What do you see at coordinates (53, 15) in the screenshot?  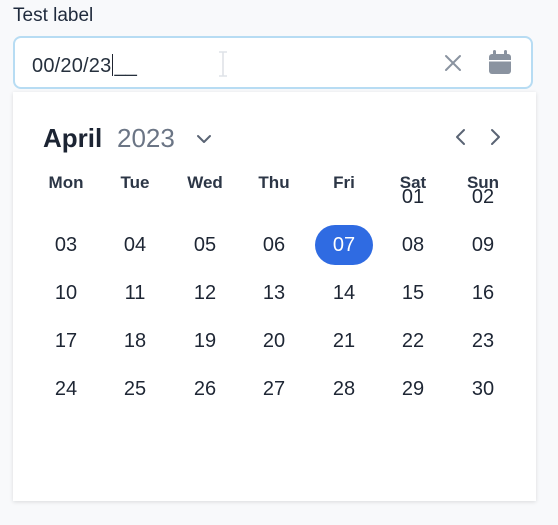 I see `field-label: Test label` at bounding box center [53, 15].